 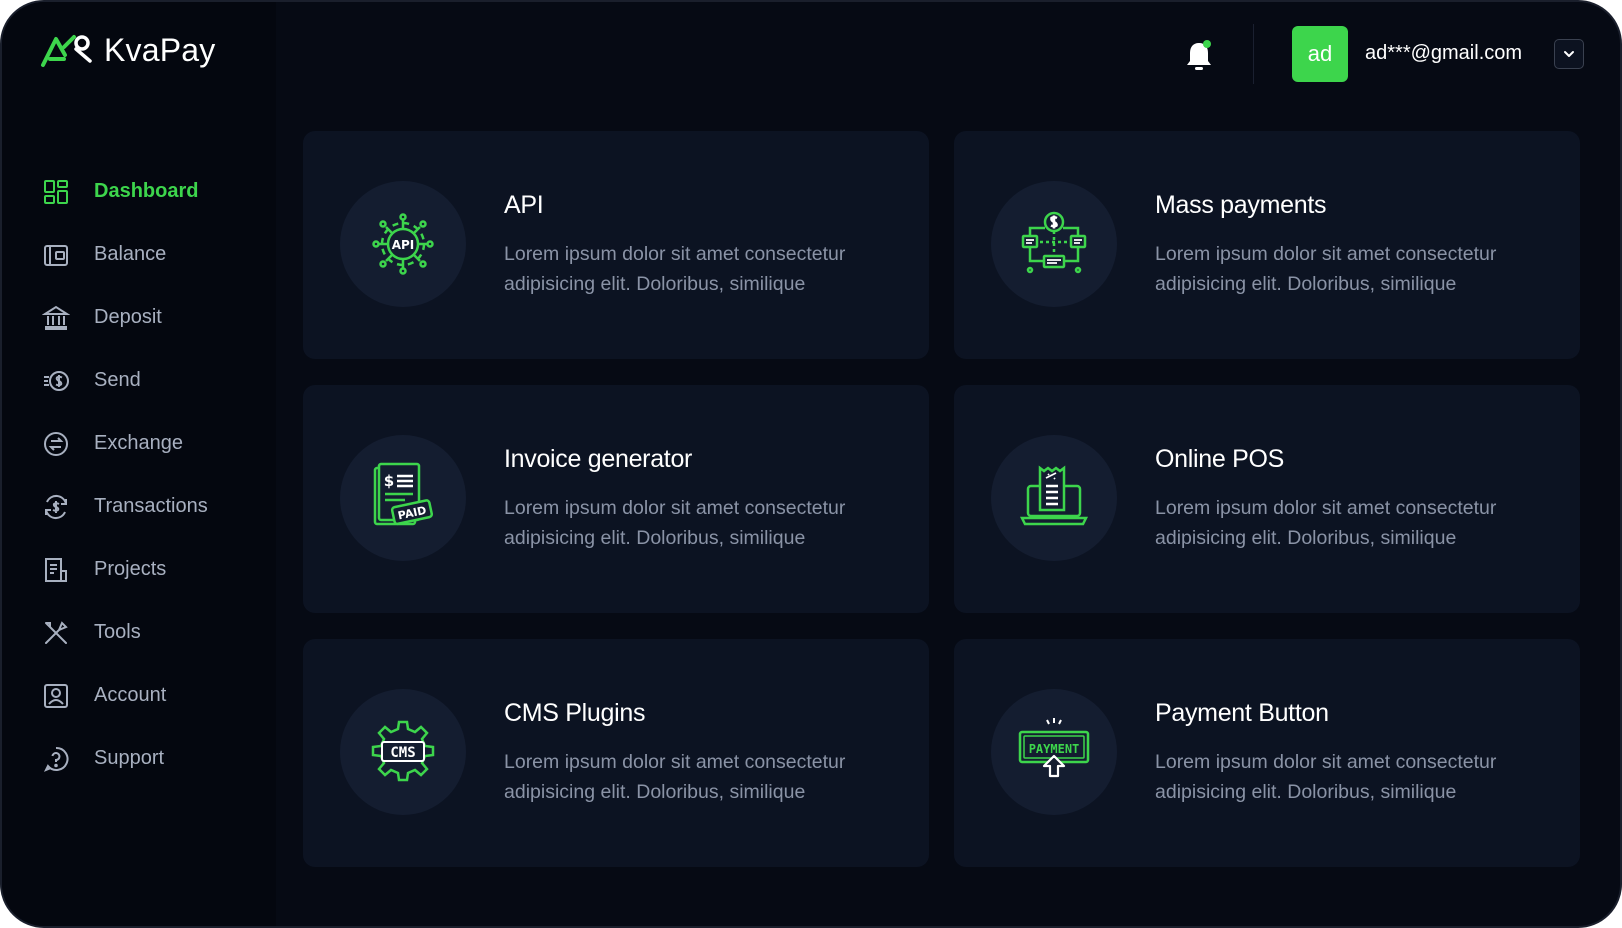 I want to click on card-icon-badge: CMS, so click(x=403, y=752).